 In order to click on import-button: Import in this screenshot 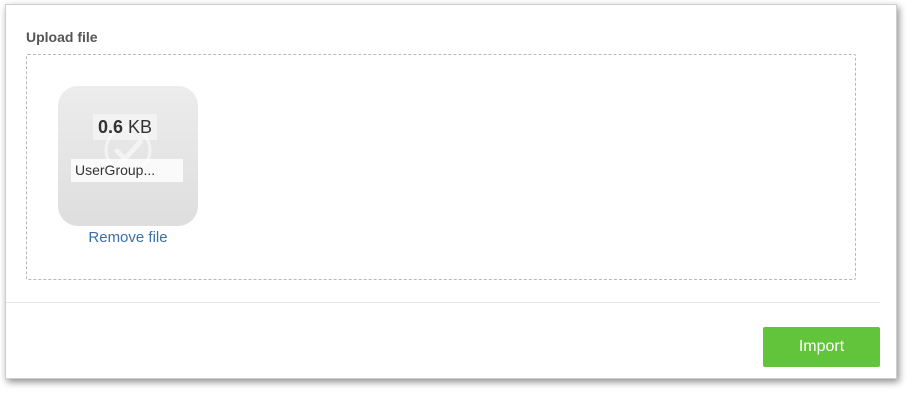, I will do `click(821, 347)`.